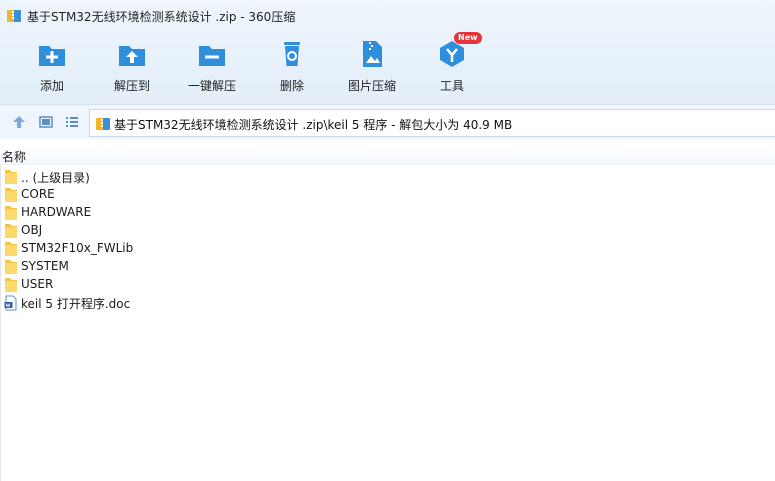  Describe the element at coordinates (14, 16) in the screenshot. I see `zip-app-icon` at that location.